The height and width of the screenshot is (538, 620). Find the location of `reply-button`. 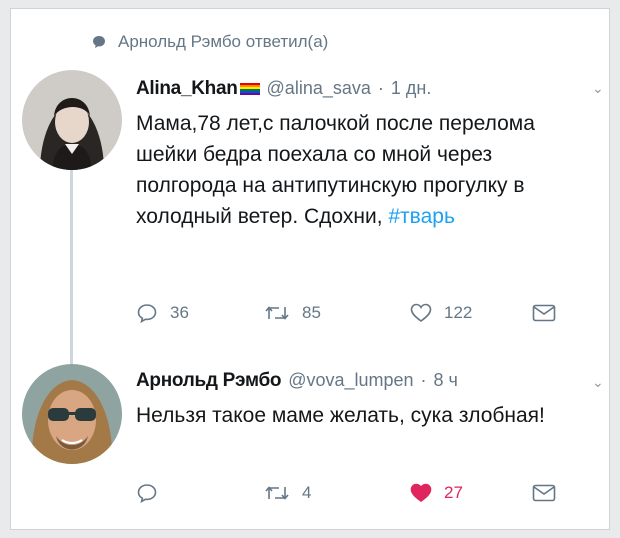

reply-button is located at coordinates (186, 493).